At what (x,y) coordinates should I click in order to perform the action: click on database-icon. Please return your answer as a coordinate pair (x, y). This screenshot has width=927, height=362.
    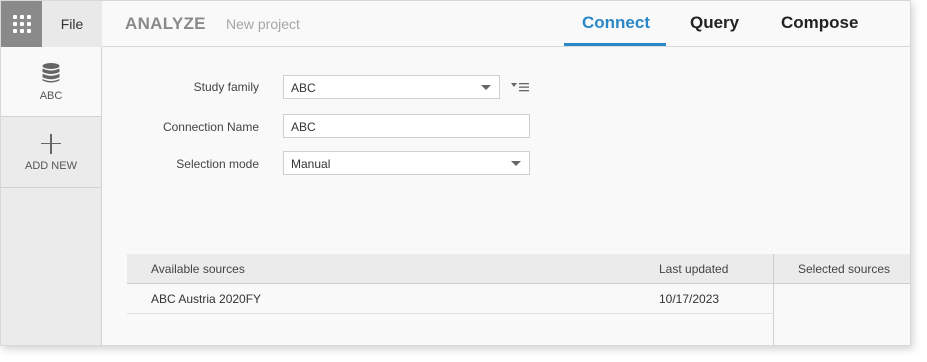
    Looking at the image, I should click on (51, 72).